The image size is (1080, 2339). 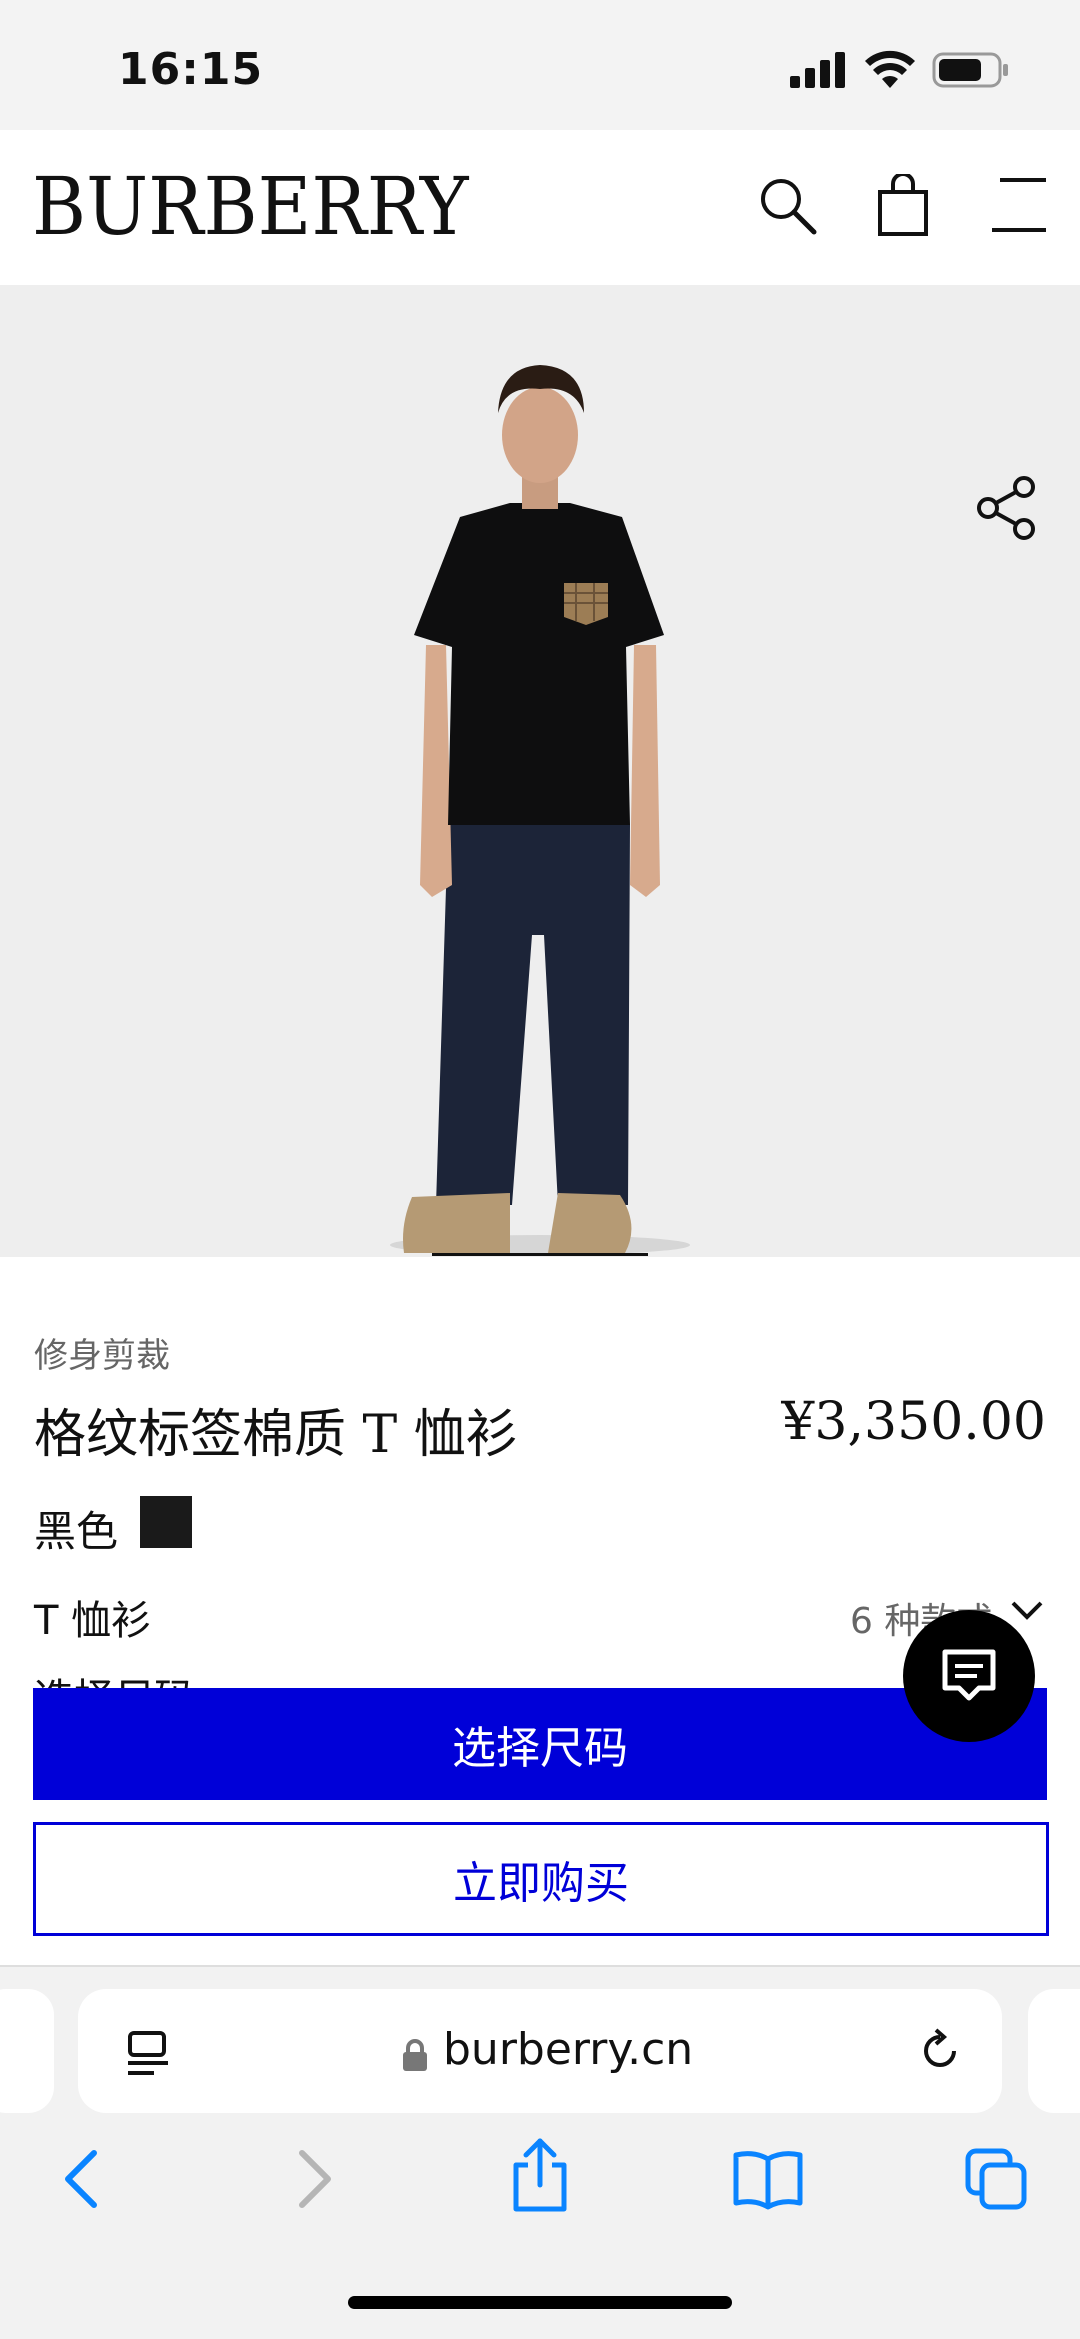 I want to click on share-sheet-icon, so click(x=540, y=2175).